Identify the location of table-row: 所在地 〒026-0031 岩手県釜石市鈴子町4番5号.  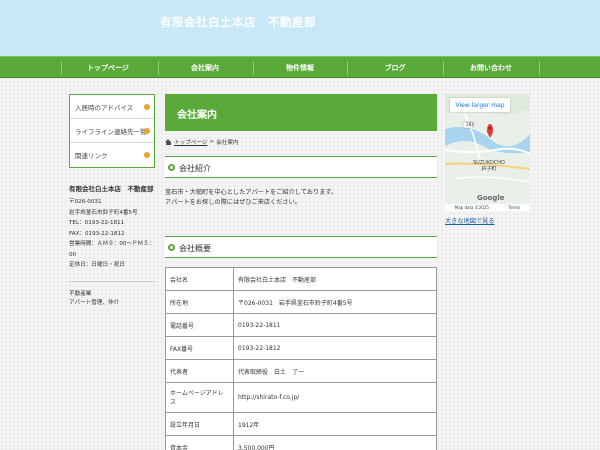
(301, 302).